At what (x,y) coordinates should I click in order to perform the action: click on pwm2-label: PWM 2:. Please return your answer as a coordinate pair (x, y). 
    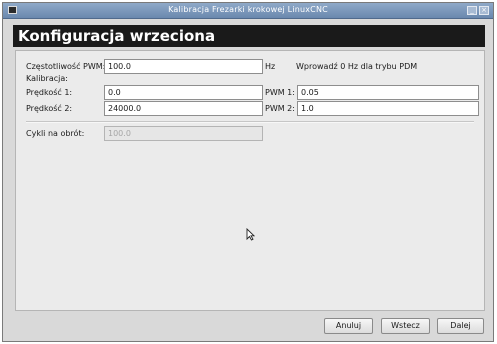
    Looking at the image, I should click on (280, 108).